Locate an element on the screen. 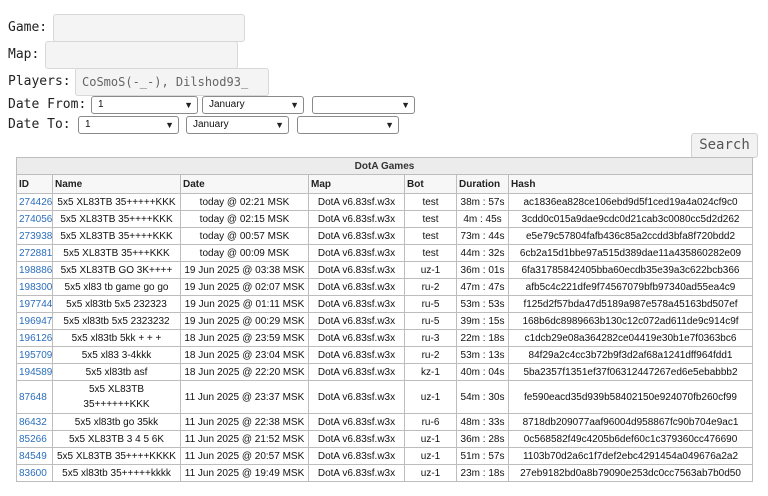 The height and width of the screenshot is (496, 768). game-duration: 51m : 57s is located at coordinates (482, 456).